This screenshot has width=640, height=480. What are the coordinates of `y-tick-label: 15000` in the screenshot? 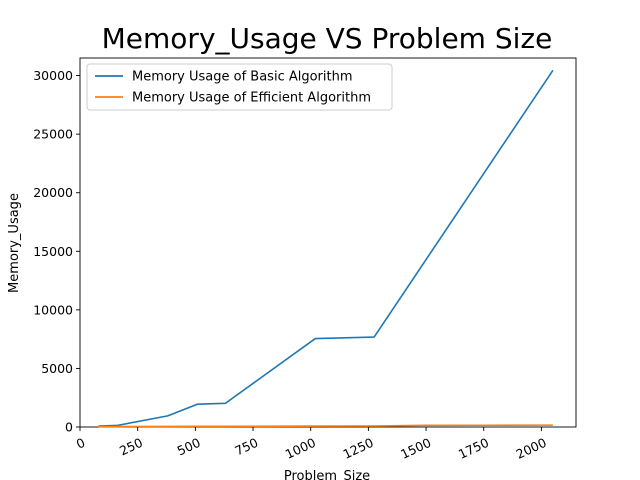 It's located at (53, 251).